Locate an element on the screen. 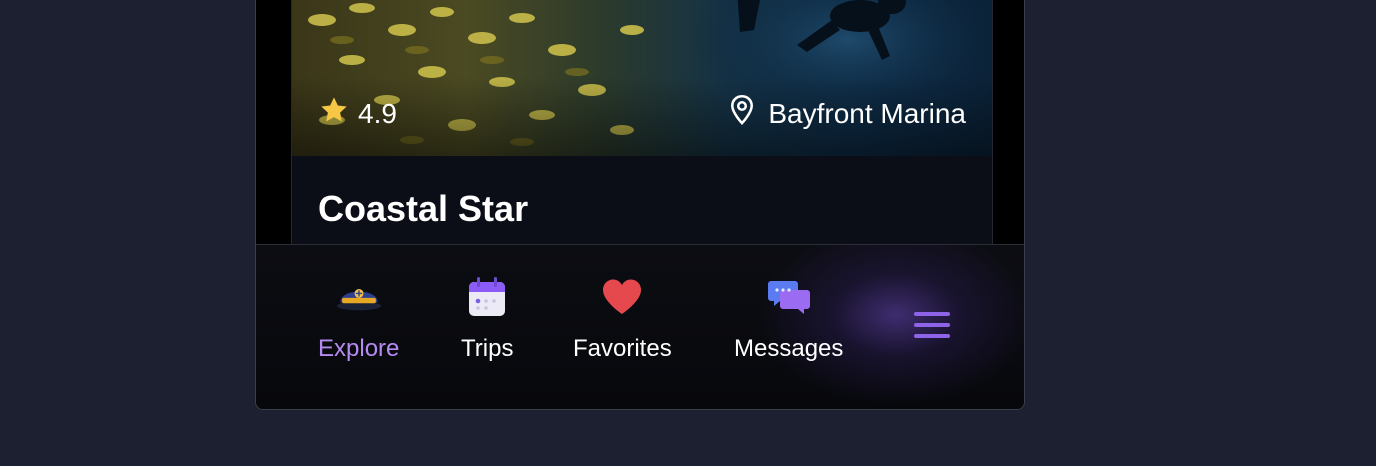 The height and width of the screenshot is (466, 1376). nav-messages: Messages is located at coordinates (788, 318).